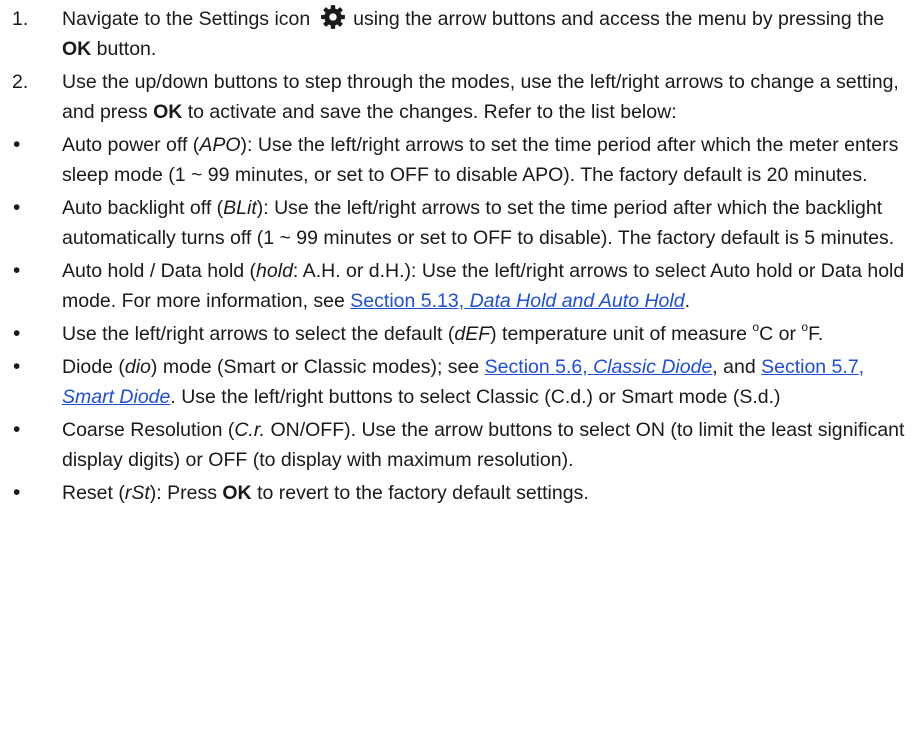  I want to click on setting-text: , and, so click(734, 367).